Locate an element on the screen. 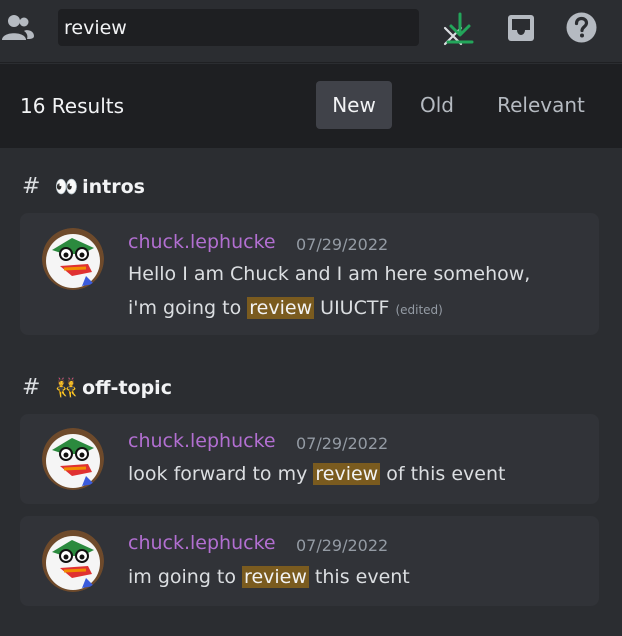 Image resolution: width=622 pixels, height=636 pixels. message-content: look forward to my review of this event is located at coordinates (316, 474).